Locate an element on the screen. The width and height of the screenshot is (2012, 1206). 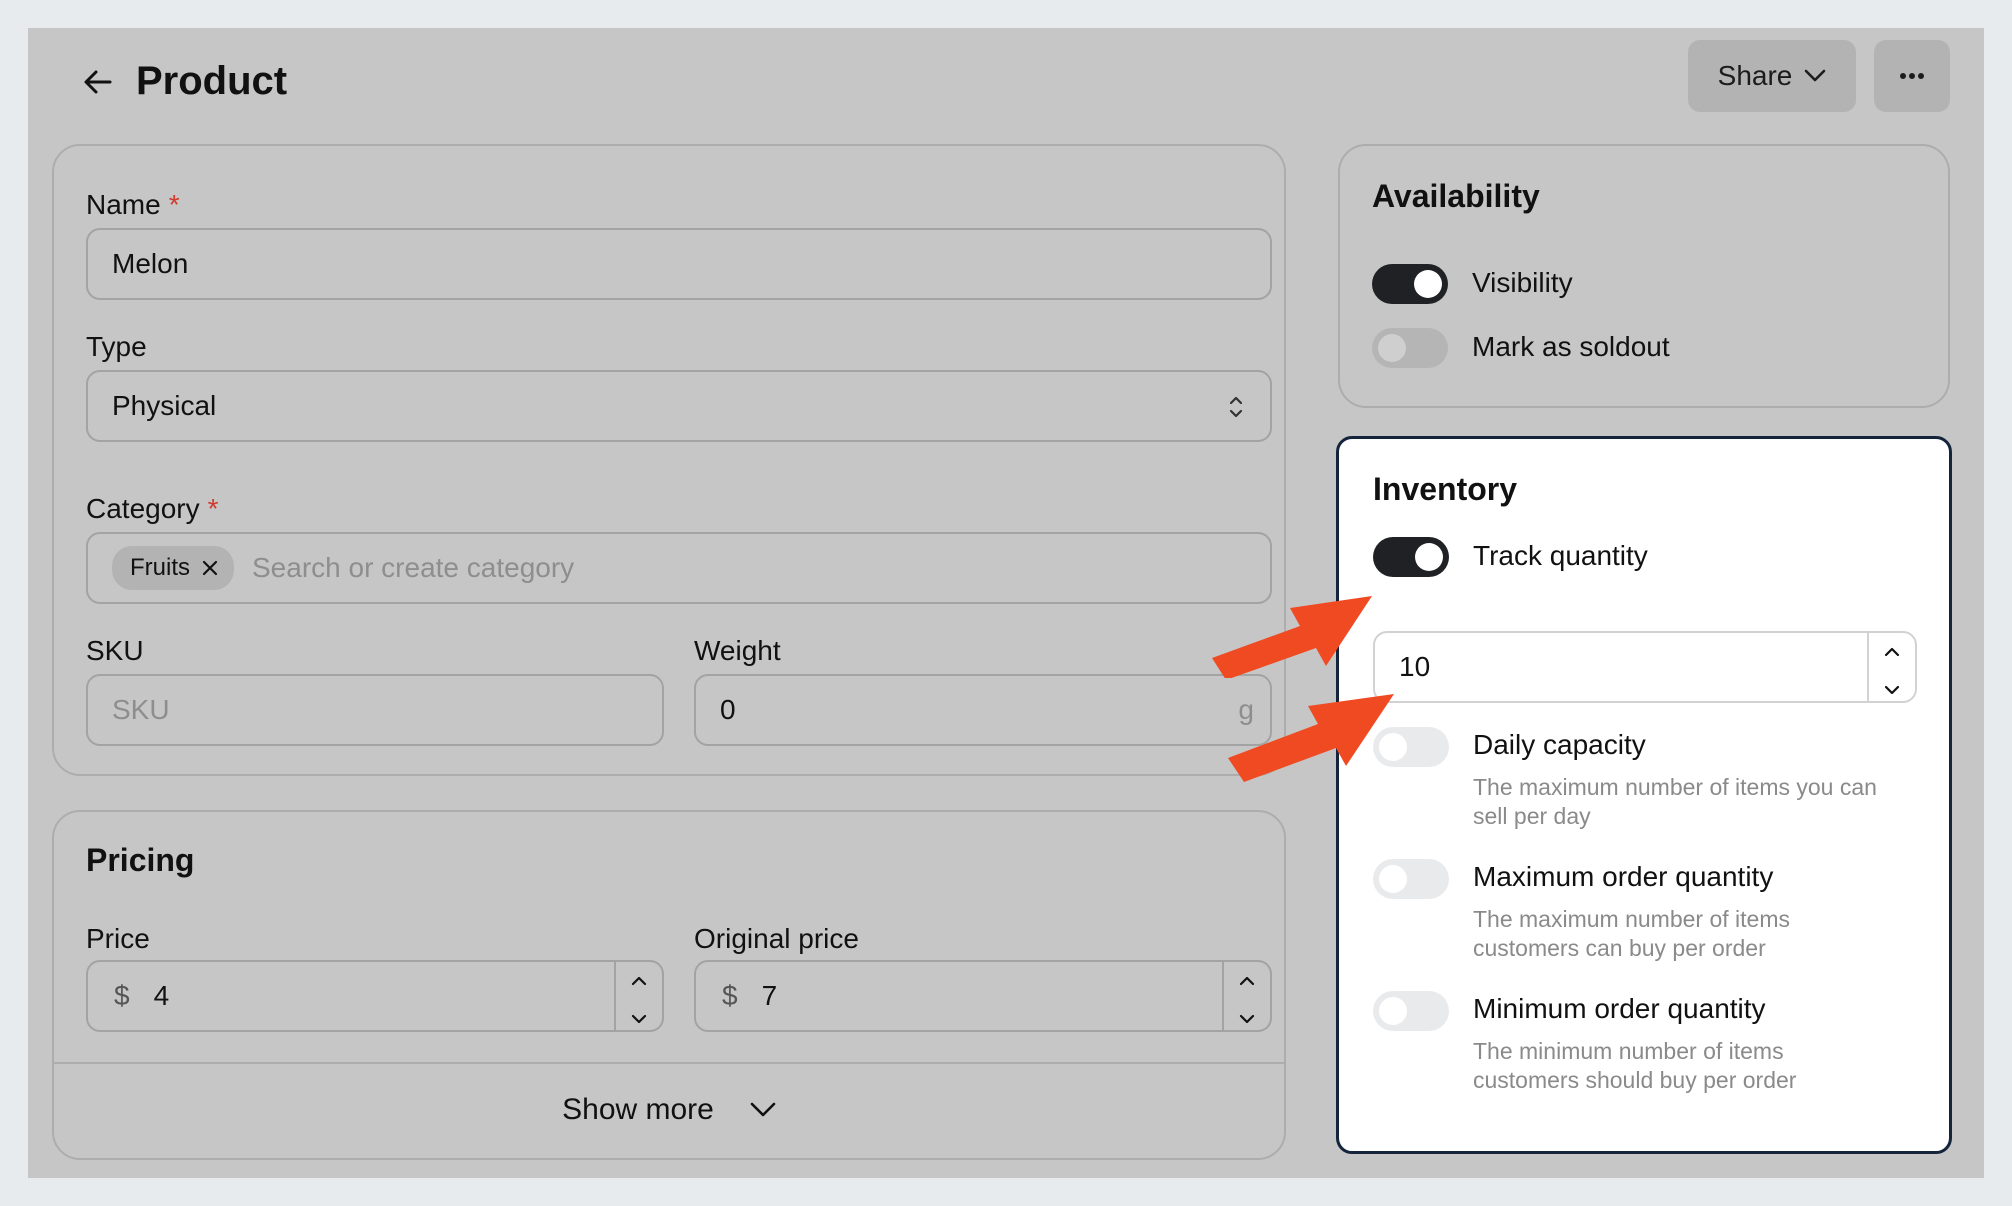
max-order-toggle is located at coordinates (1411, 879).